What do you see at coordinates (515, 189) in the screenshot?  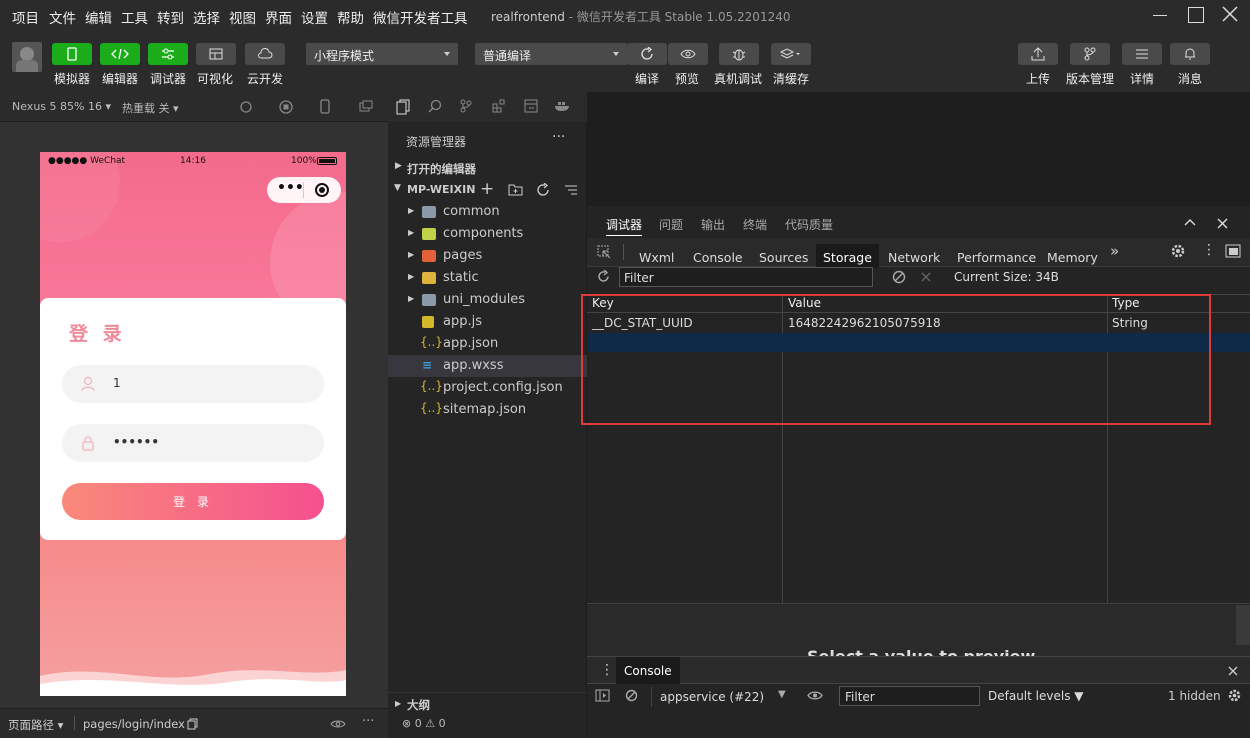 I see `new-folder-icon` at bounding box center [515, 189].